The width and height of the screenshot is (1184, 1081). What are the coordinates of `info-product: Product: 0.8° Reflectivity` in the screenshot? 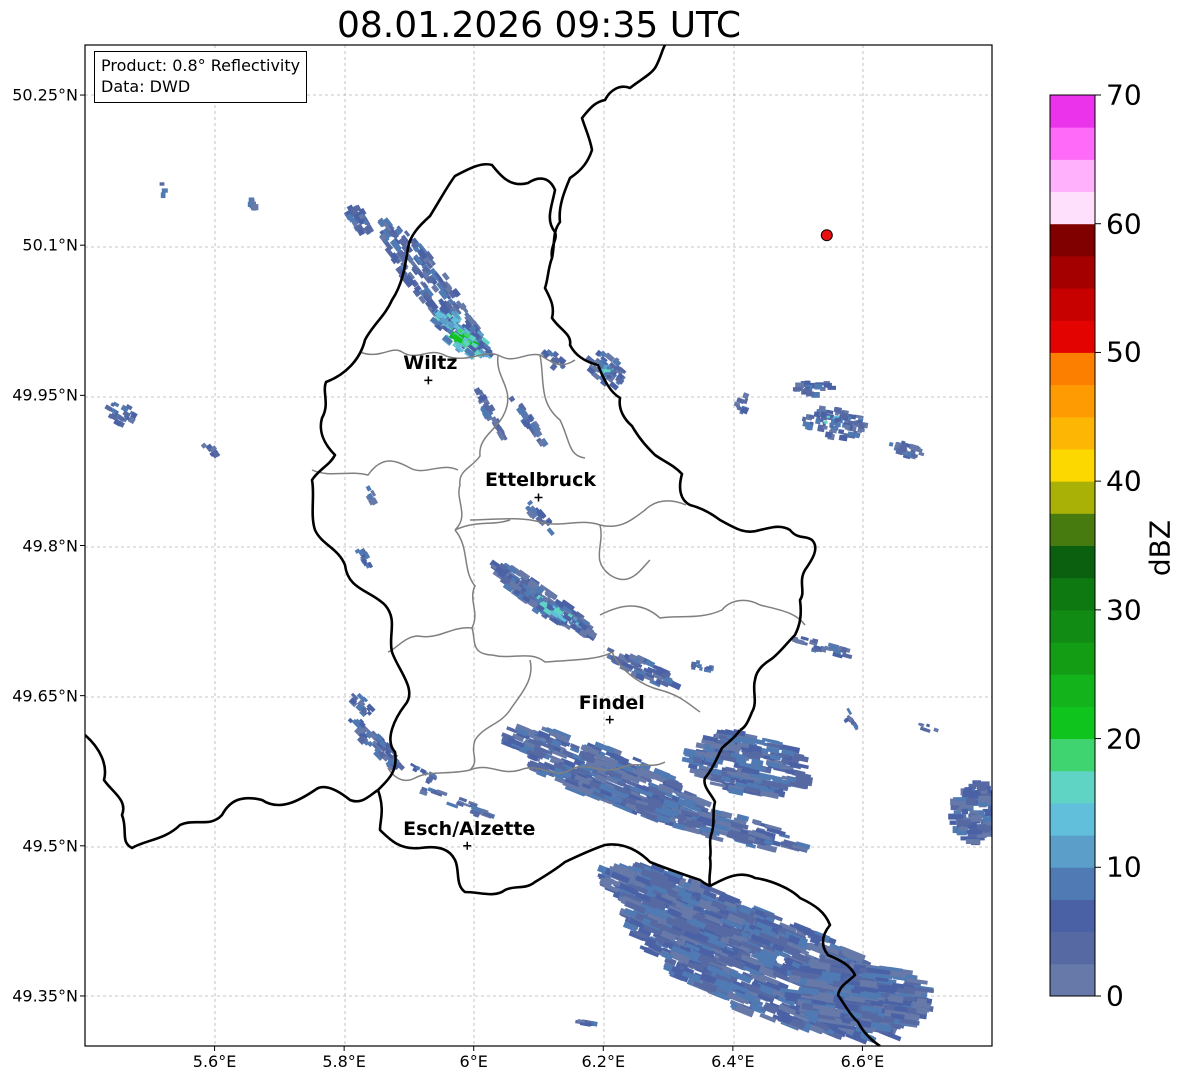 It's located at (201, 65).